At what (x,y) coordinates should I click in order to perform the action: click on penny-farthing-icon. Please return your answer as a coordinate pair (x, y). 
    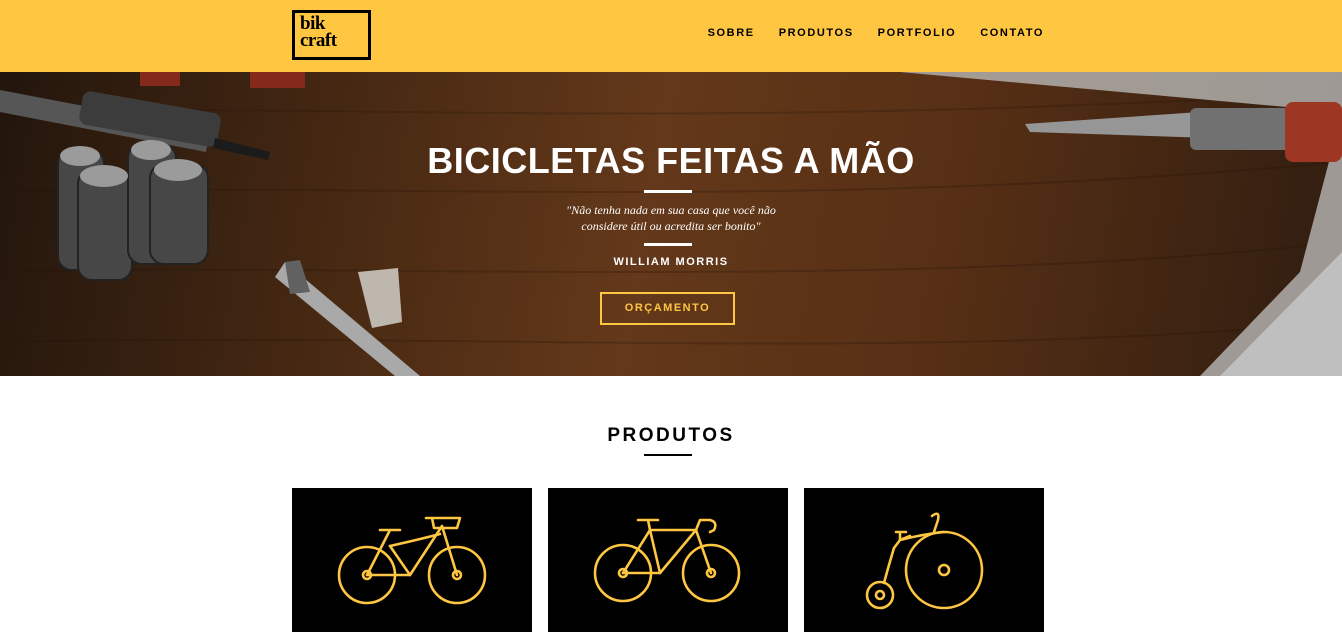
    Looking at the image, I should click on (924, 561).